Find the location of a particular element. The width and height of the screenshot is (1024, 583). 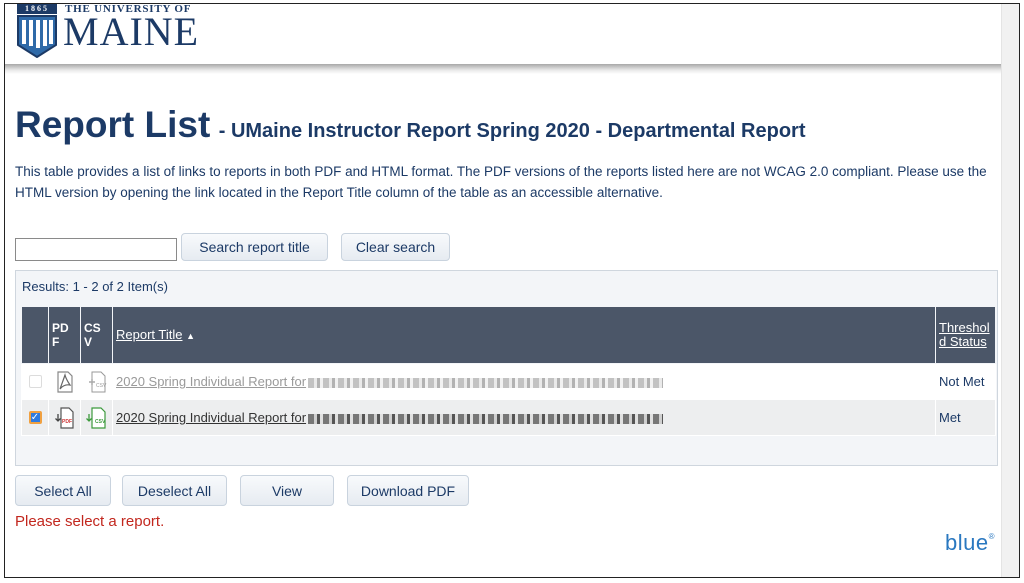

report-title-sort-link: Report Title is located at coordinates (149, 334).